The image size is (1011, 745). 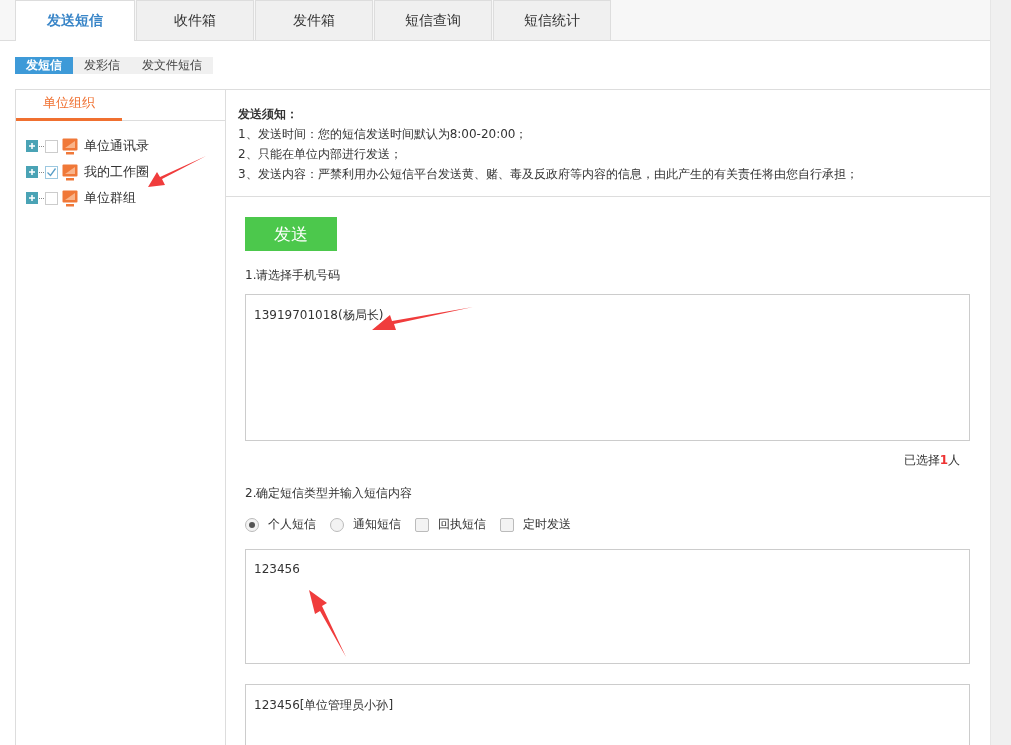 What do you see at coordinates (320, 154) in the screenshot?
I see `notice-line: 2、只能在单位内部进行发送；` at bounding box center [320, 154].